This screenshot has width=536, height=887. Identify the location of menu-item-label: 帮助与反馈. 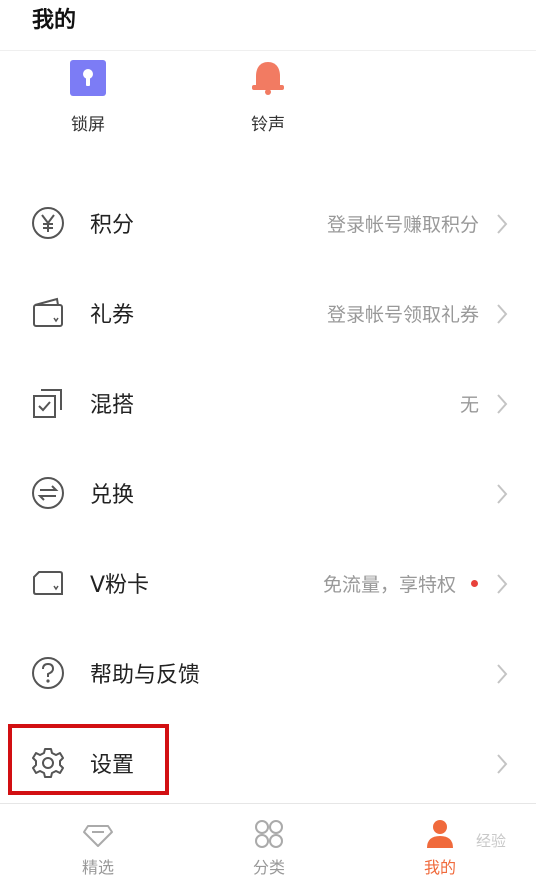
(145, 675).